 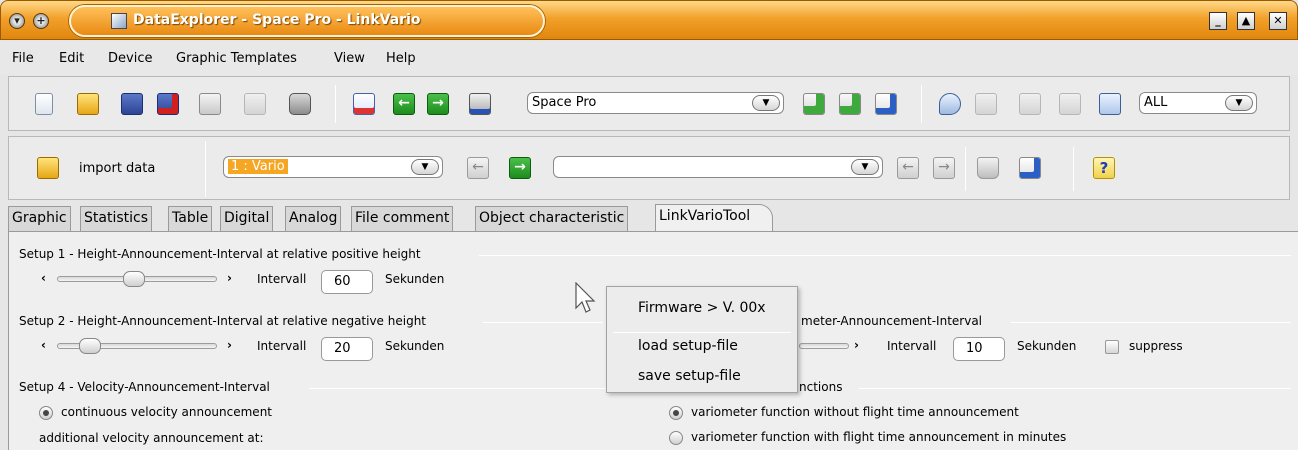 What do you see at coordinates (676, 413) in the screenshot?
I see `vario-no-time-radio` at bounding box center [676, 413].